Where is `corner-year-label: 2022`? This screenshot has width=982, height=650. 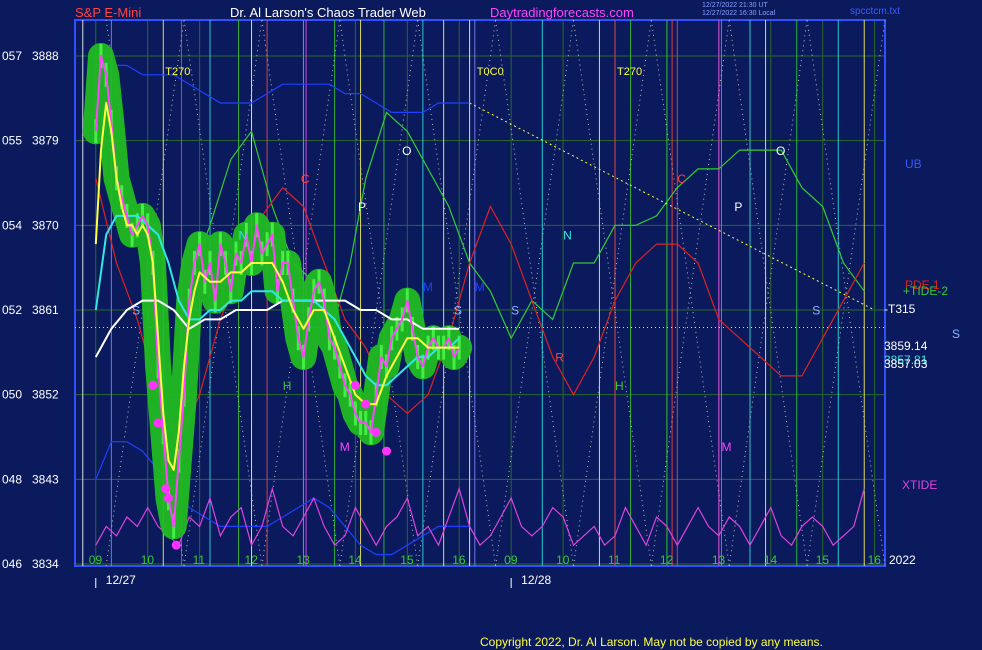 corner-year-label: 2022 is located at coordinates (902, 560).